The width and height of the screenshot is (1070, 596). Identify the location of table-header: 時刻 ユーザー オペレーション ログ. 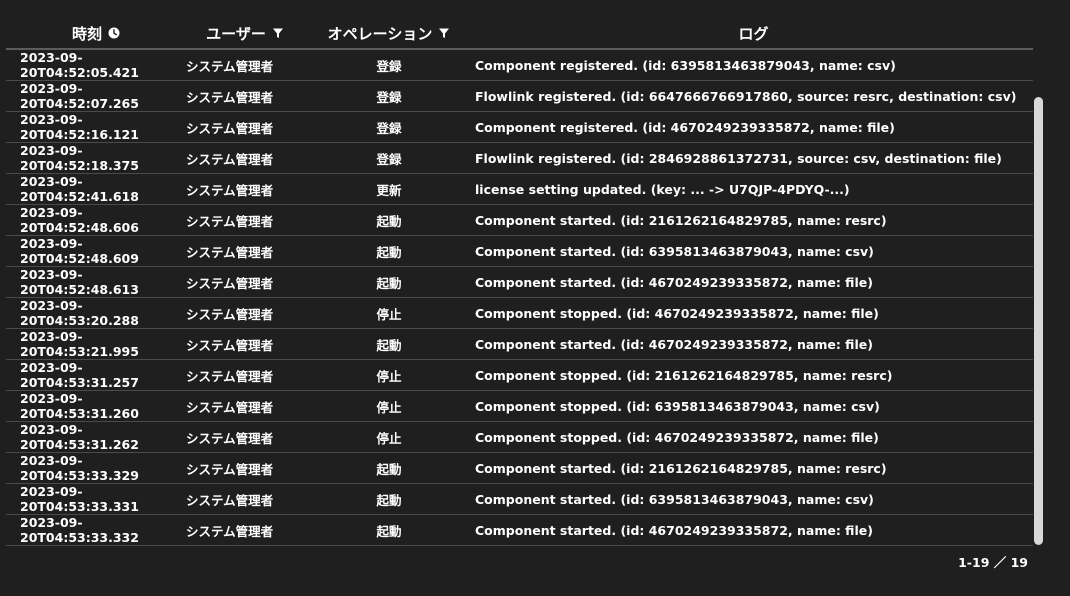
(519, 34).